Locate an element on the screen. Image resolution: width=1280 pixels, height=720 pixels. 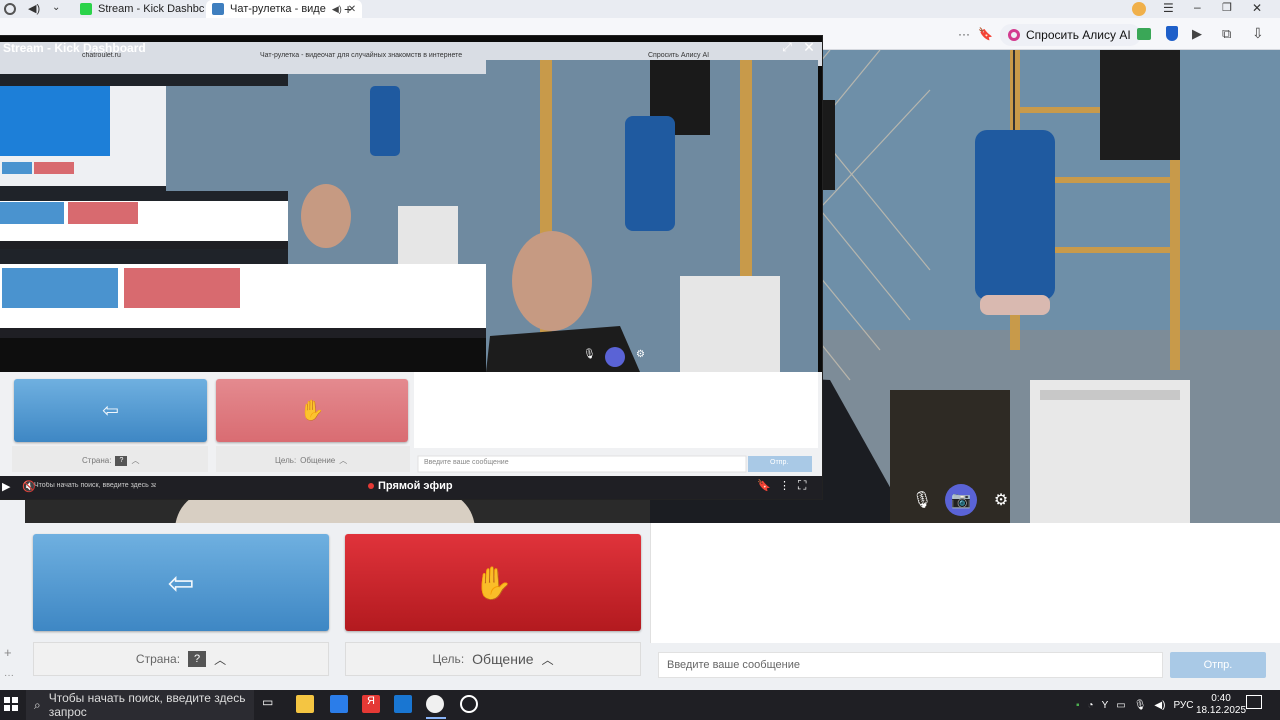
close-window-button: ✕ is located at coordinates (1257, 8).